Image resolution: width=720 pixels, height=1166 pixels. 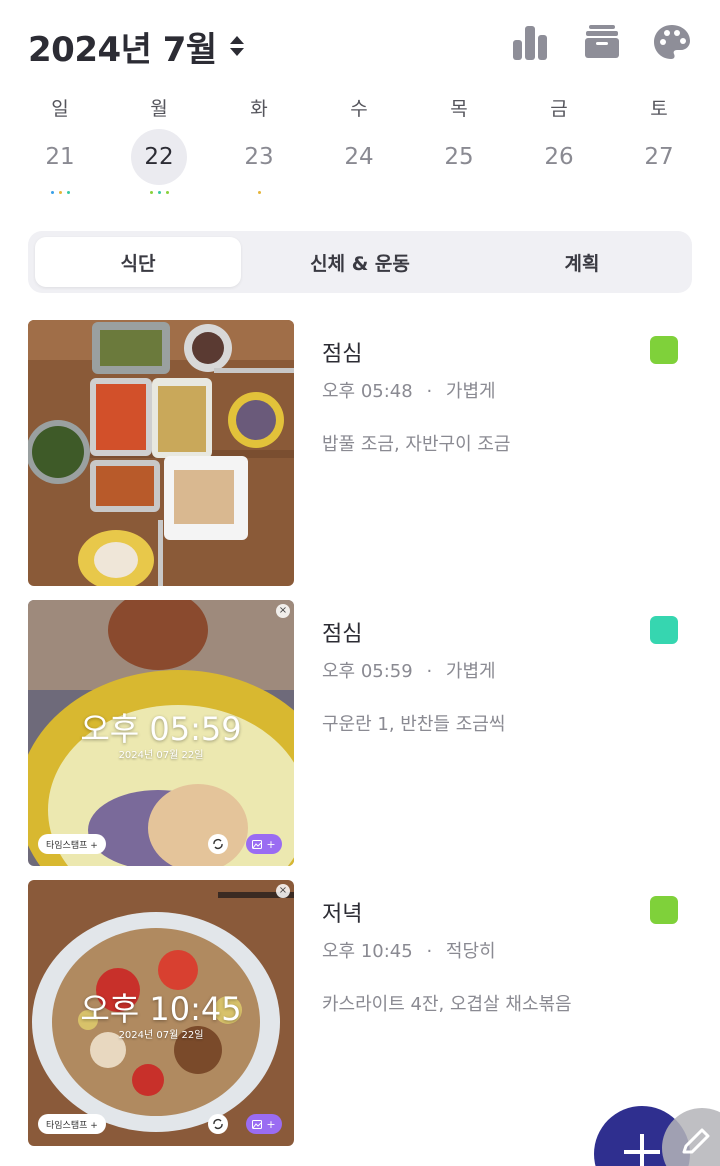 I want to click on day-cell: 금 26, so click(x=559, y=152).